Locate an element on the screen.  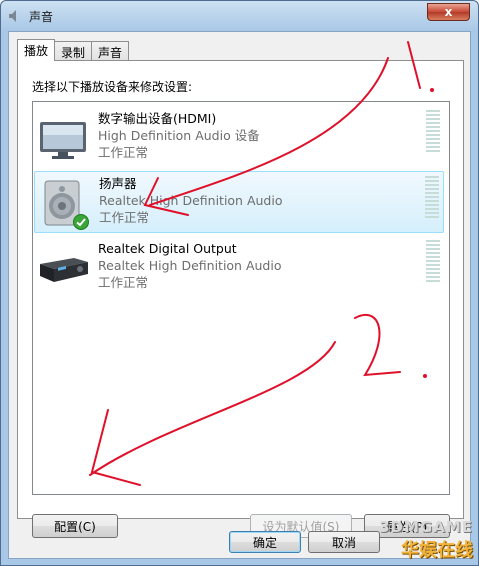
close-icon: x is located at coordinates (448, 12).